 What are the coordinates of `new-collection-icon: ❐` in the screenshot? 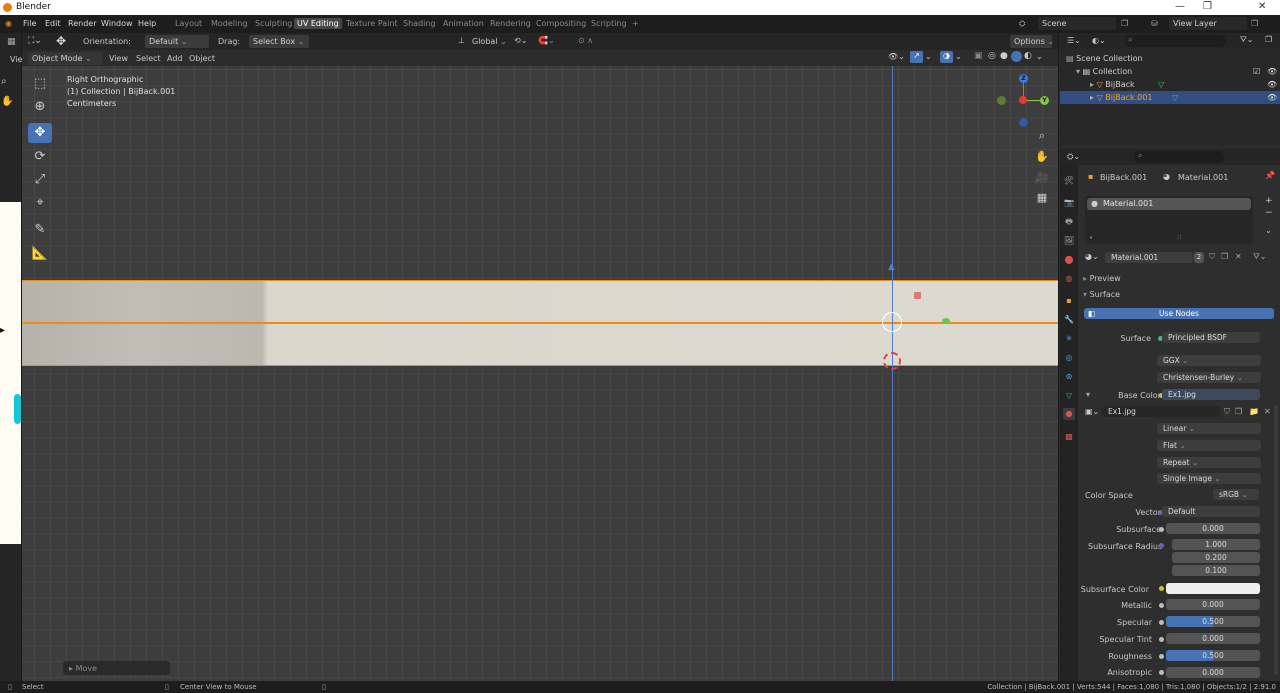 It's located at (1268, 39).